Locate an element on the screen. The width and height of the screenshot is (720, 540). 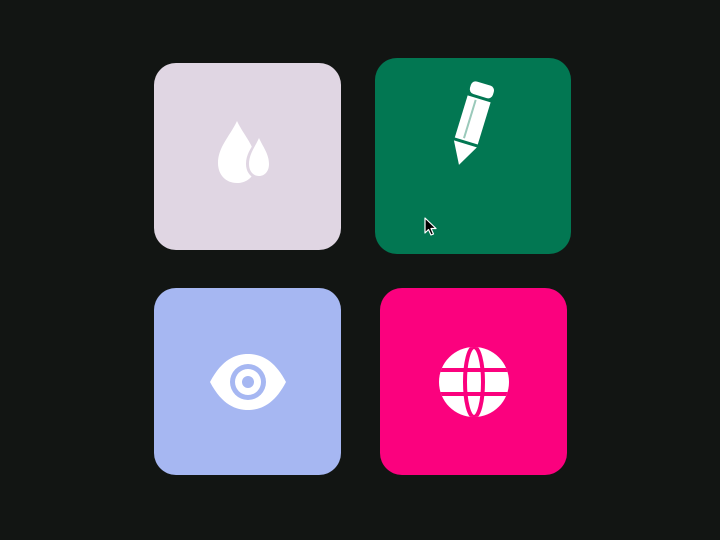
pencil-tile is located at coordinates (473, 156).